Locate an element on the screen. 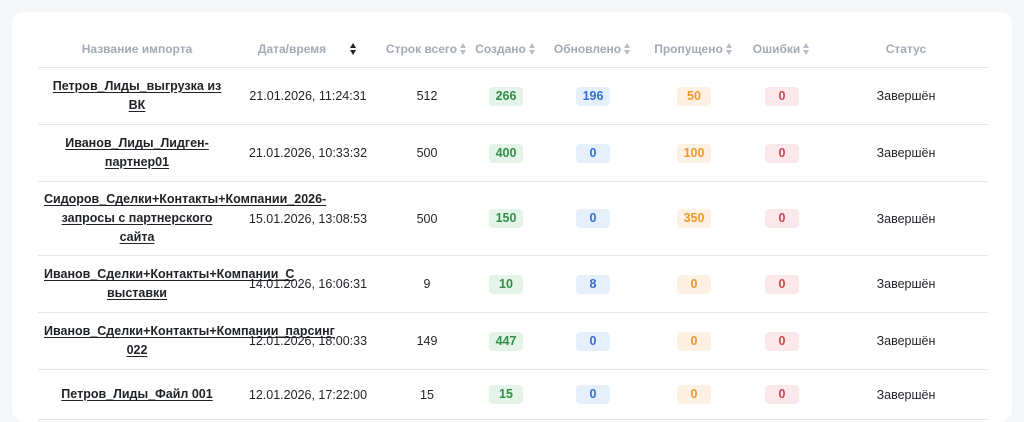 The width and height of the screenshot is (1024, 422). cell-updated: 196 is located at coordinates (593, 96).